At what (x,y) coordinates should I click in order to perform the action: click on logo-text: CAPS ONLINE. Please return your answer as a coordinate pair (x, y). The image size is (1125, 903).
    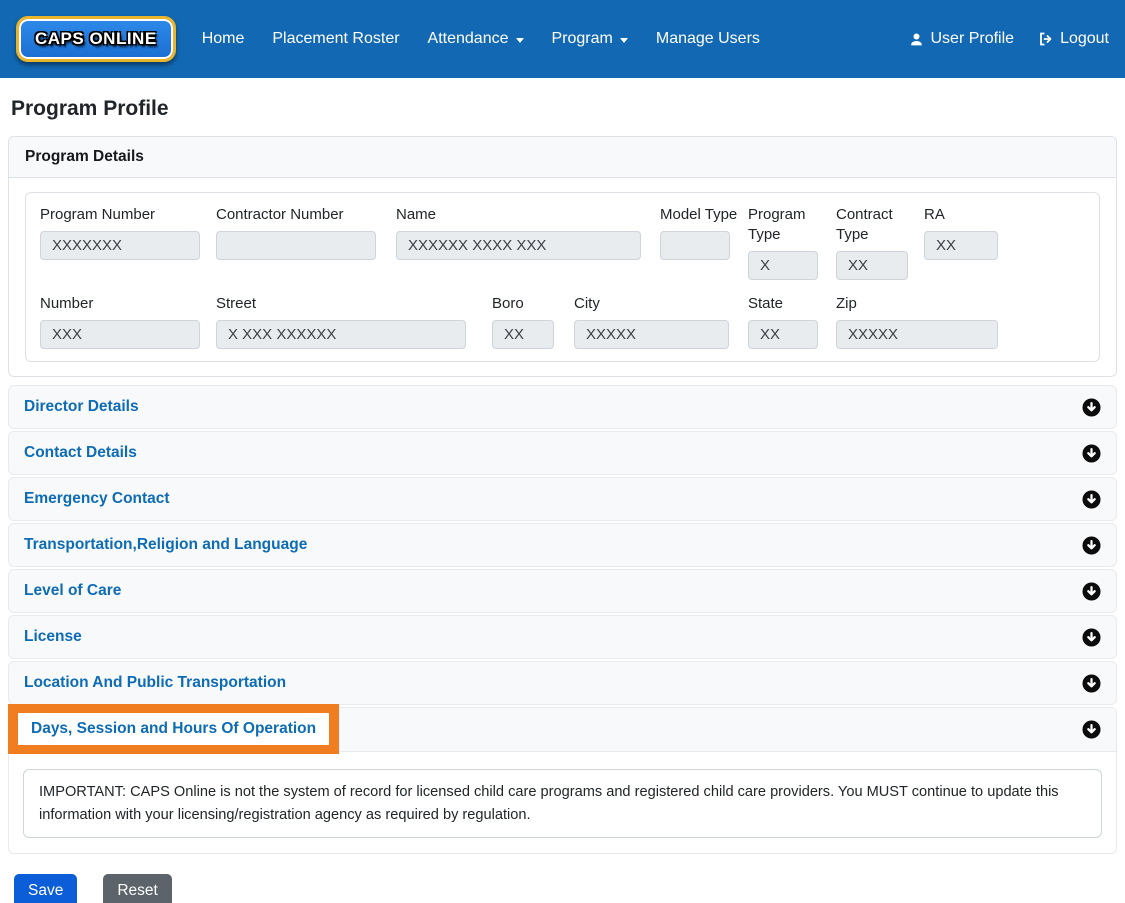
    Looking at the image, I should click on (96, 38).